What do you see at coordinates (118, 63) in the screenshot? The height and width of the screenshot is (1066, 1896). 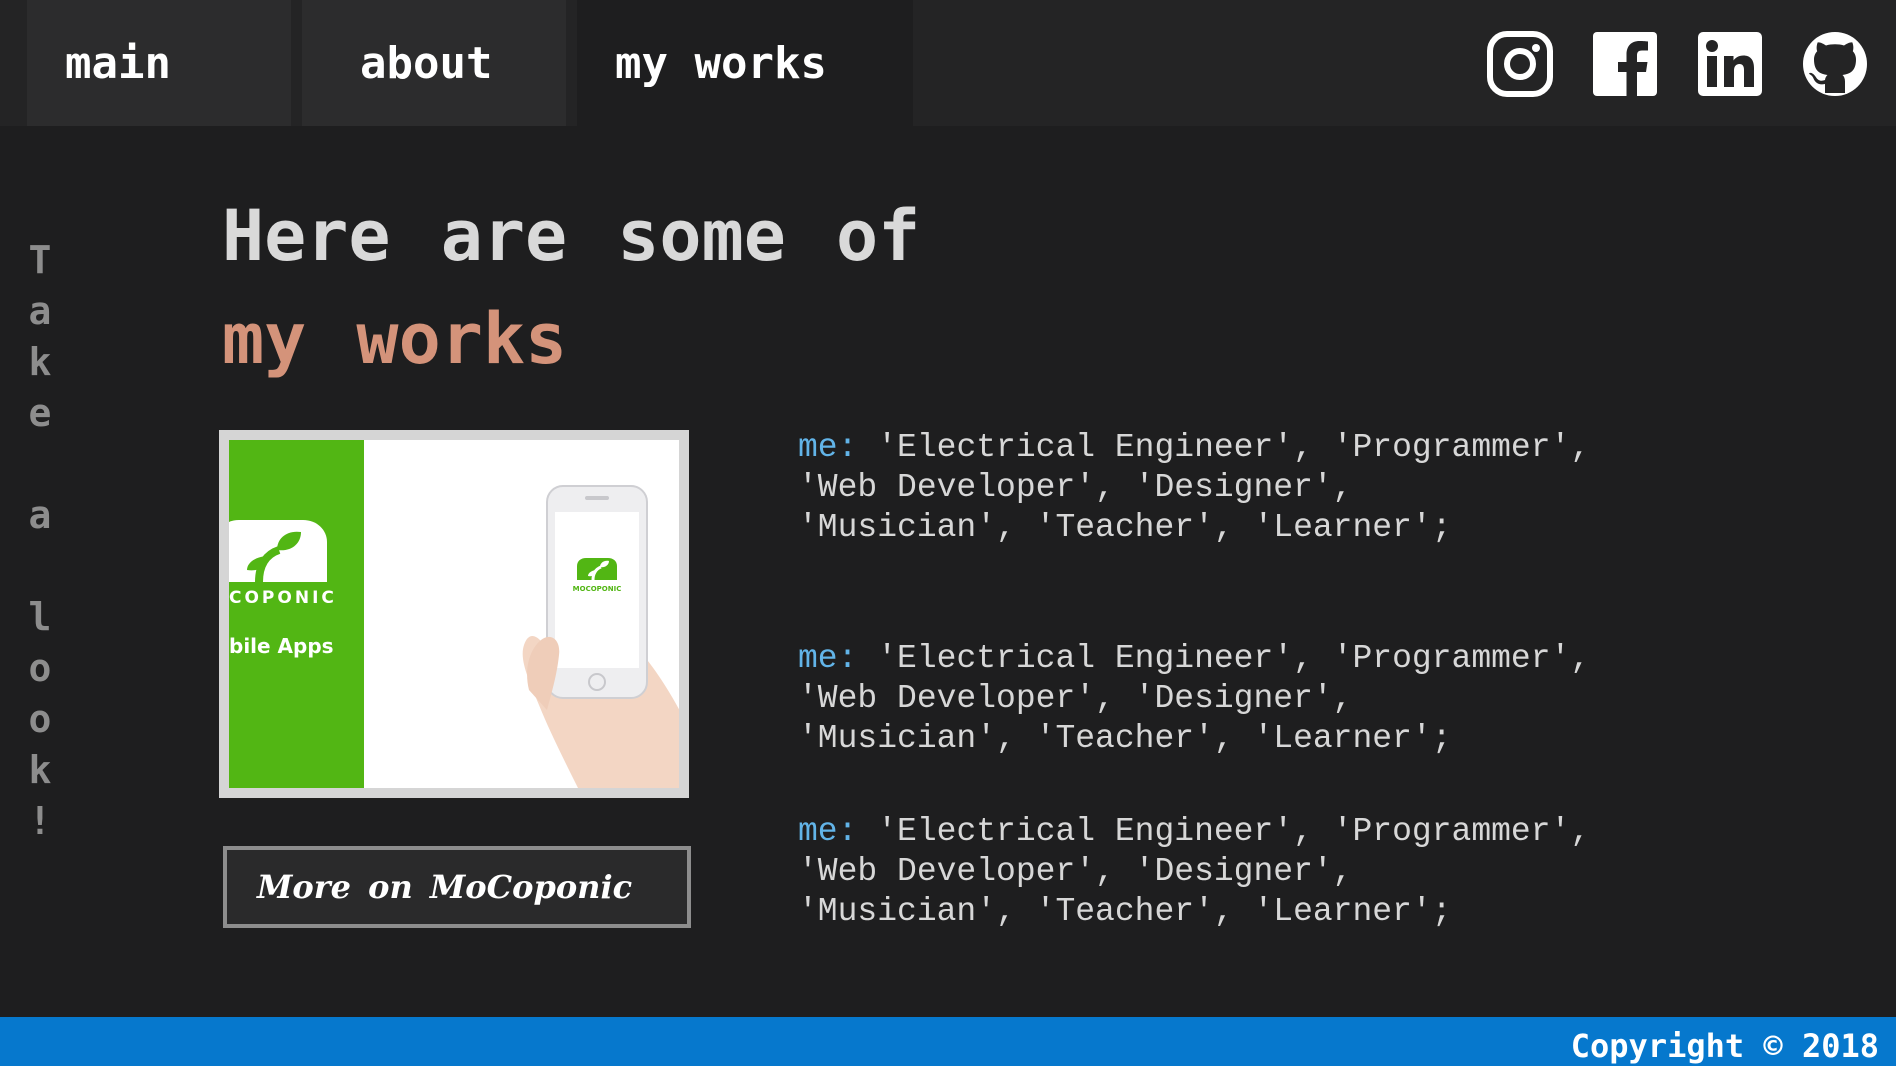 I see `tab-main-label: main` at bounding box center [118, 63].